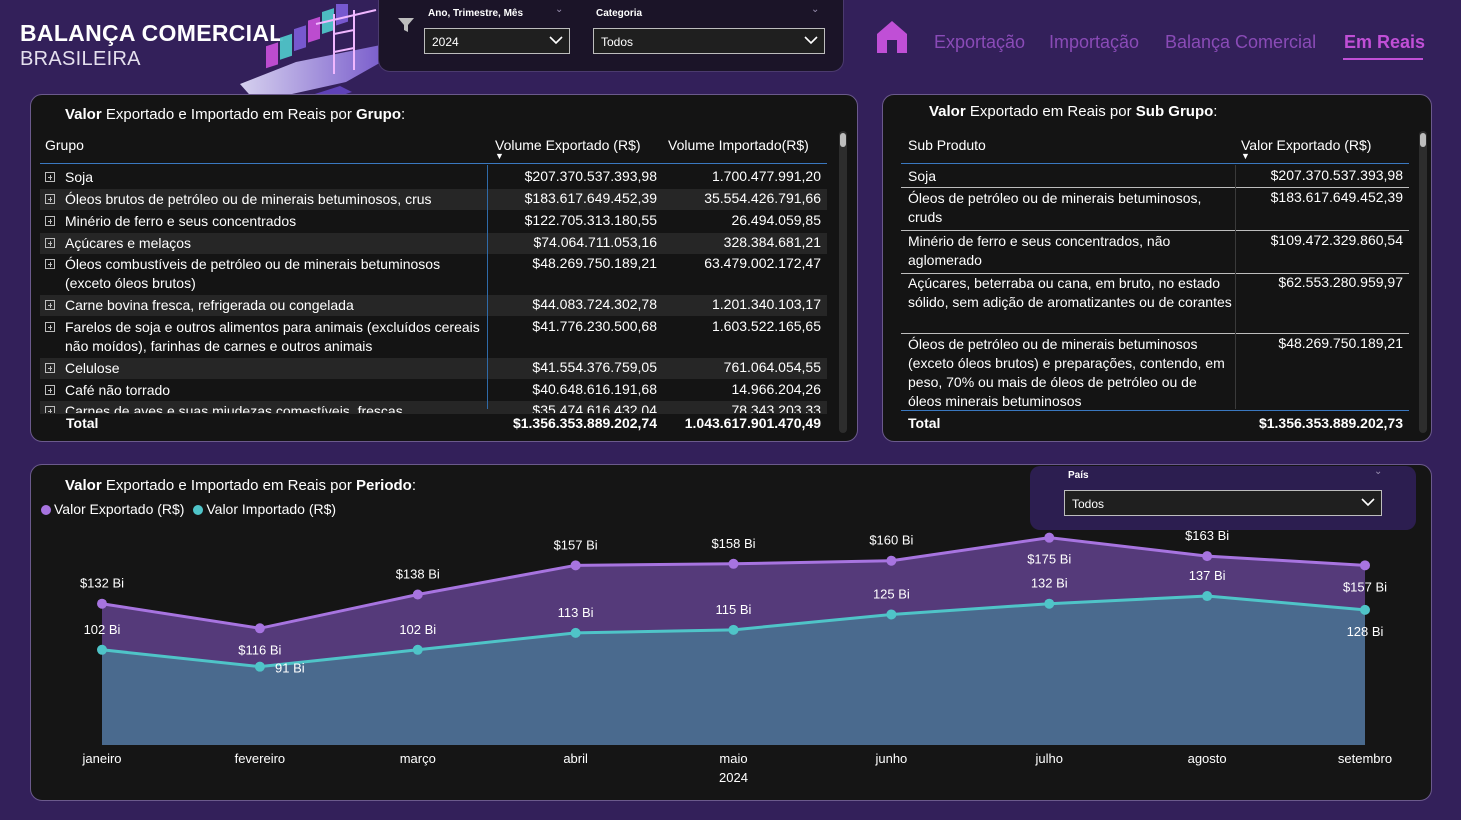 The width and height of the screenshot is (1461, 820). I want to click on legend-import: Valor Importado (R$), so click(264, 509).